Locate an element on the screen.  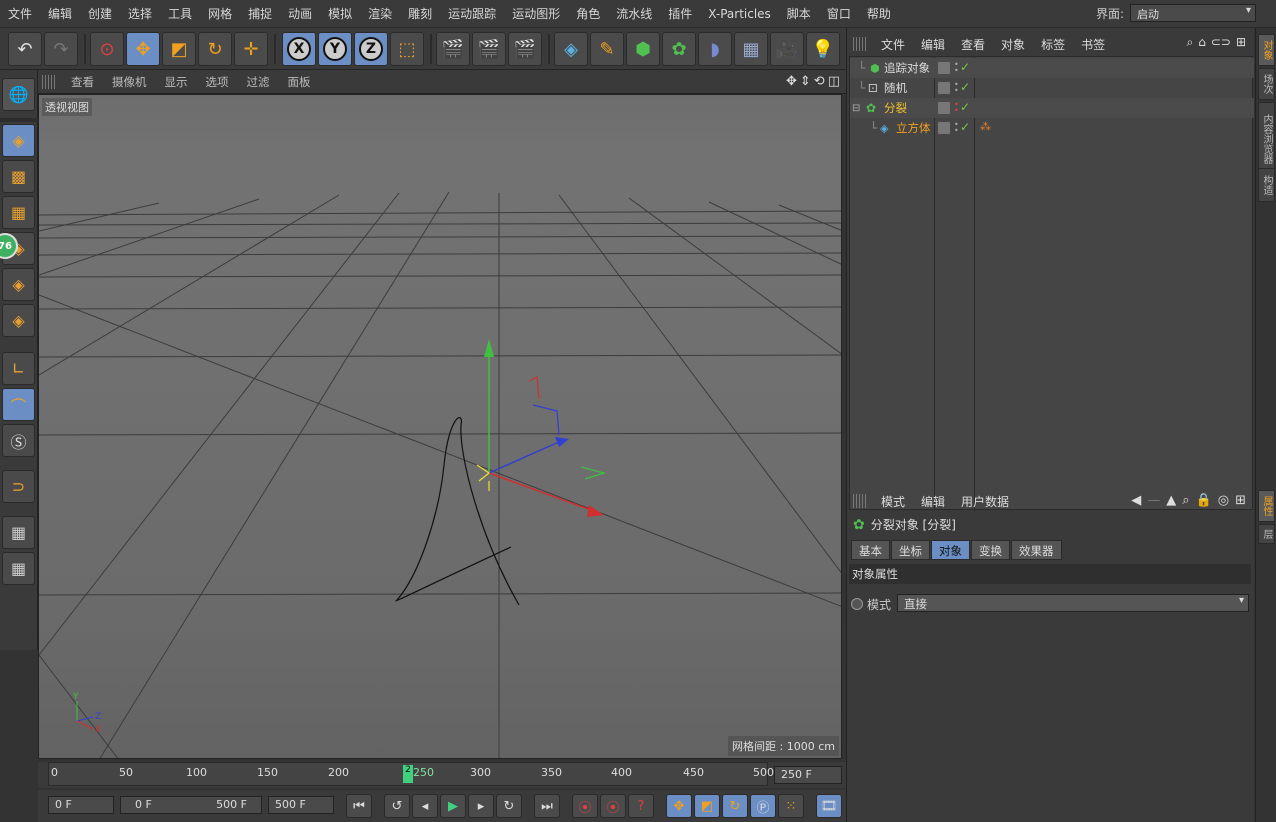
viewport-menu-display: 显示 is located at coordinates (176, 82).